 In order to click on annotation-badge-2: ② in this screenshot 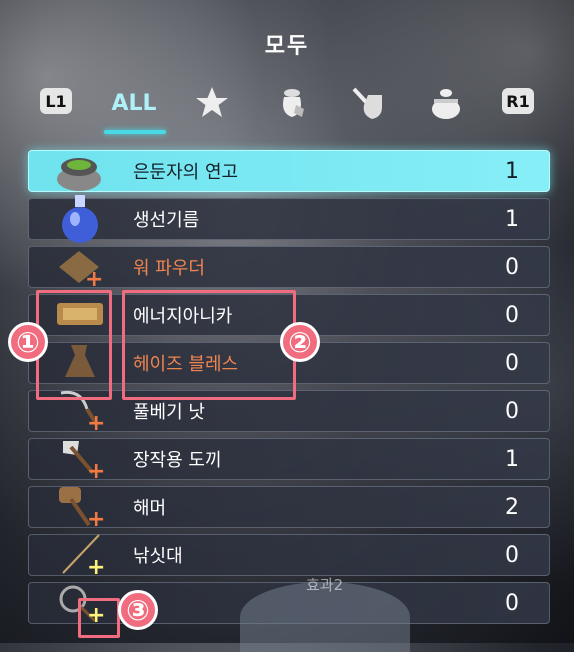, I will do `click(300, 342)`.